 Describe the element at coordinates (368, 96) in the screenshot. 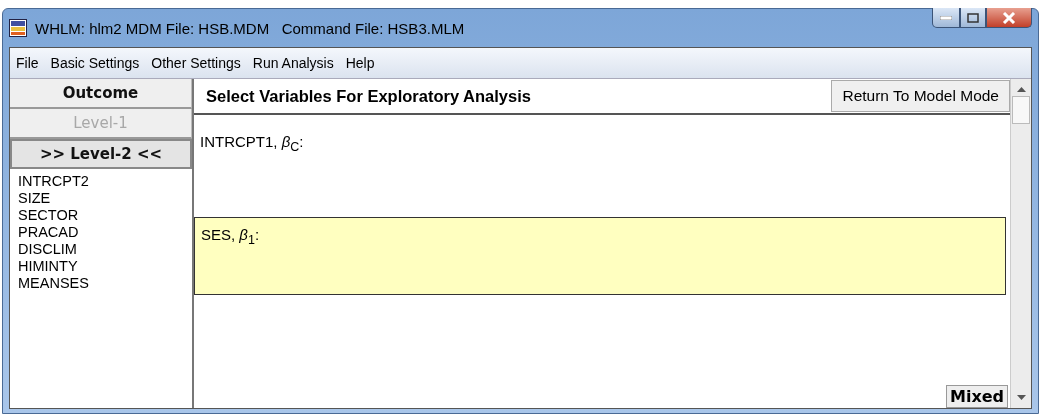

I see `panel-heading: Select Variables For Exploratory Analysis` at that location.